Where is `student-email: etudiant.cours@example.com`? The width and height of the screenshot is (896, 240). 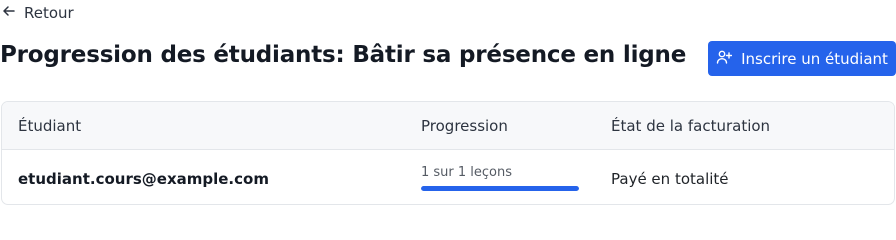
student-email: etudiant.cours@example.com is located at coordinates (143, 179).